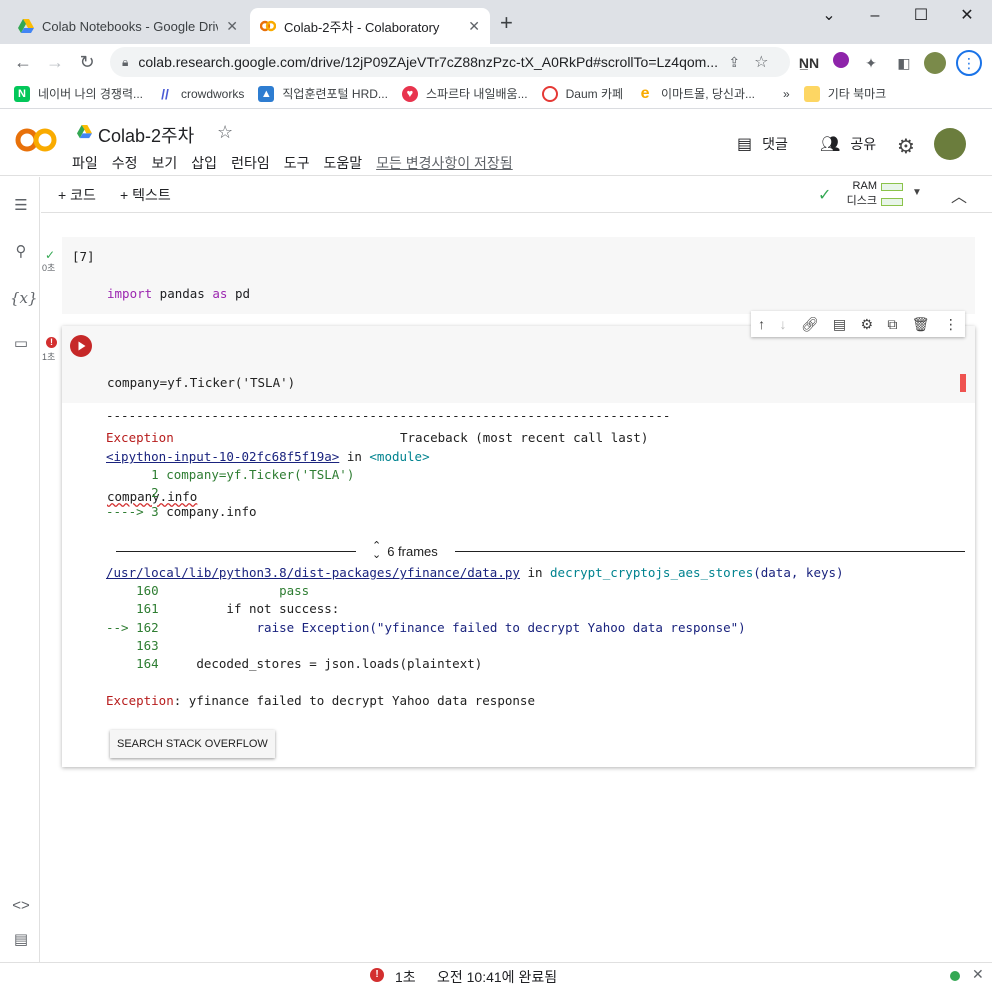 The width and height of the screenshot is (992, 989). Describe the element at coordinates (21, 940) in the screenshot. I see `terminal-icon: ▤` at that location.